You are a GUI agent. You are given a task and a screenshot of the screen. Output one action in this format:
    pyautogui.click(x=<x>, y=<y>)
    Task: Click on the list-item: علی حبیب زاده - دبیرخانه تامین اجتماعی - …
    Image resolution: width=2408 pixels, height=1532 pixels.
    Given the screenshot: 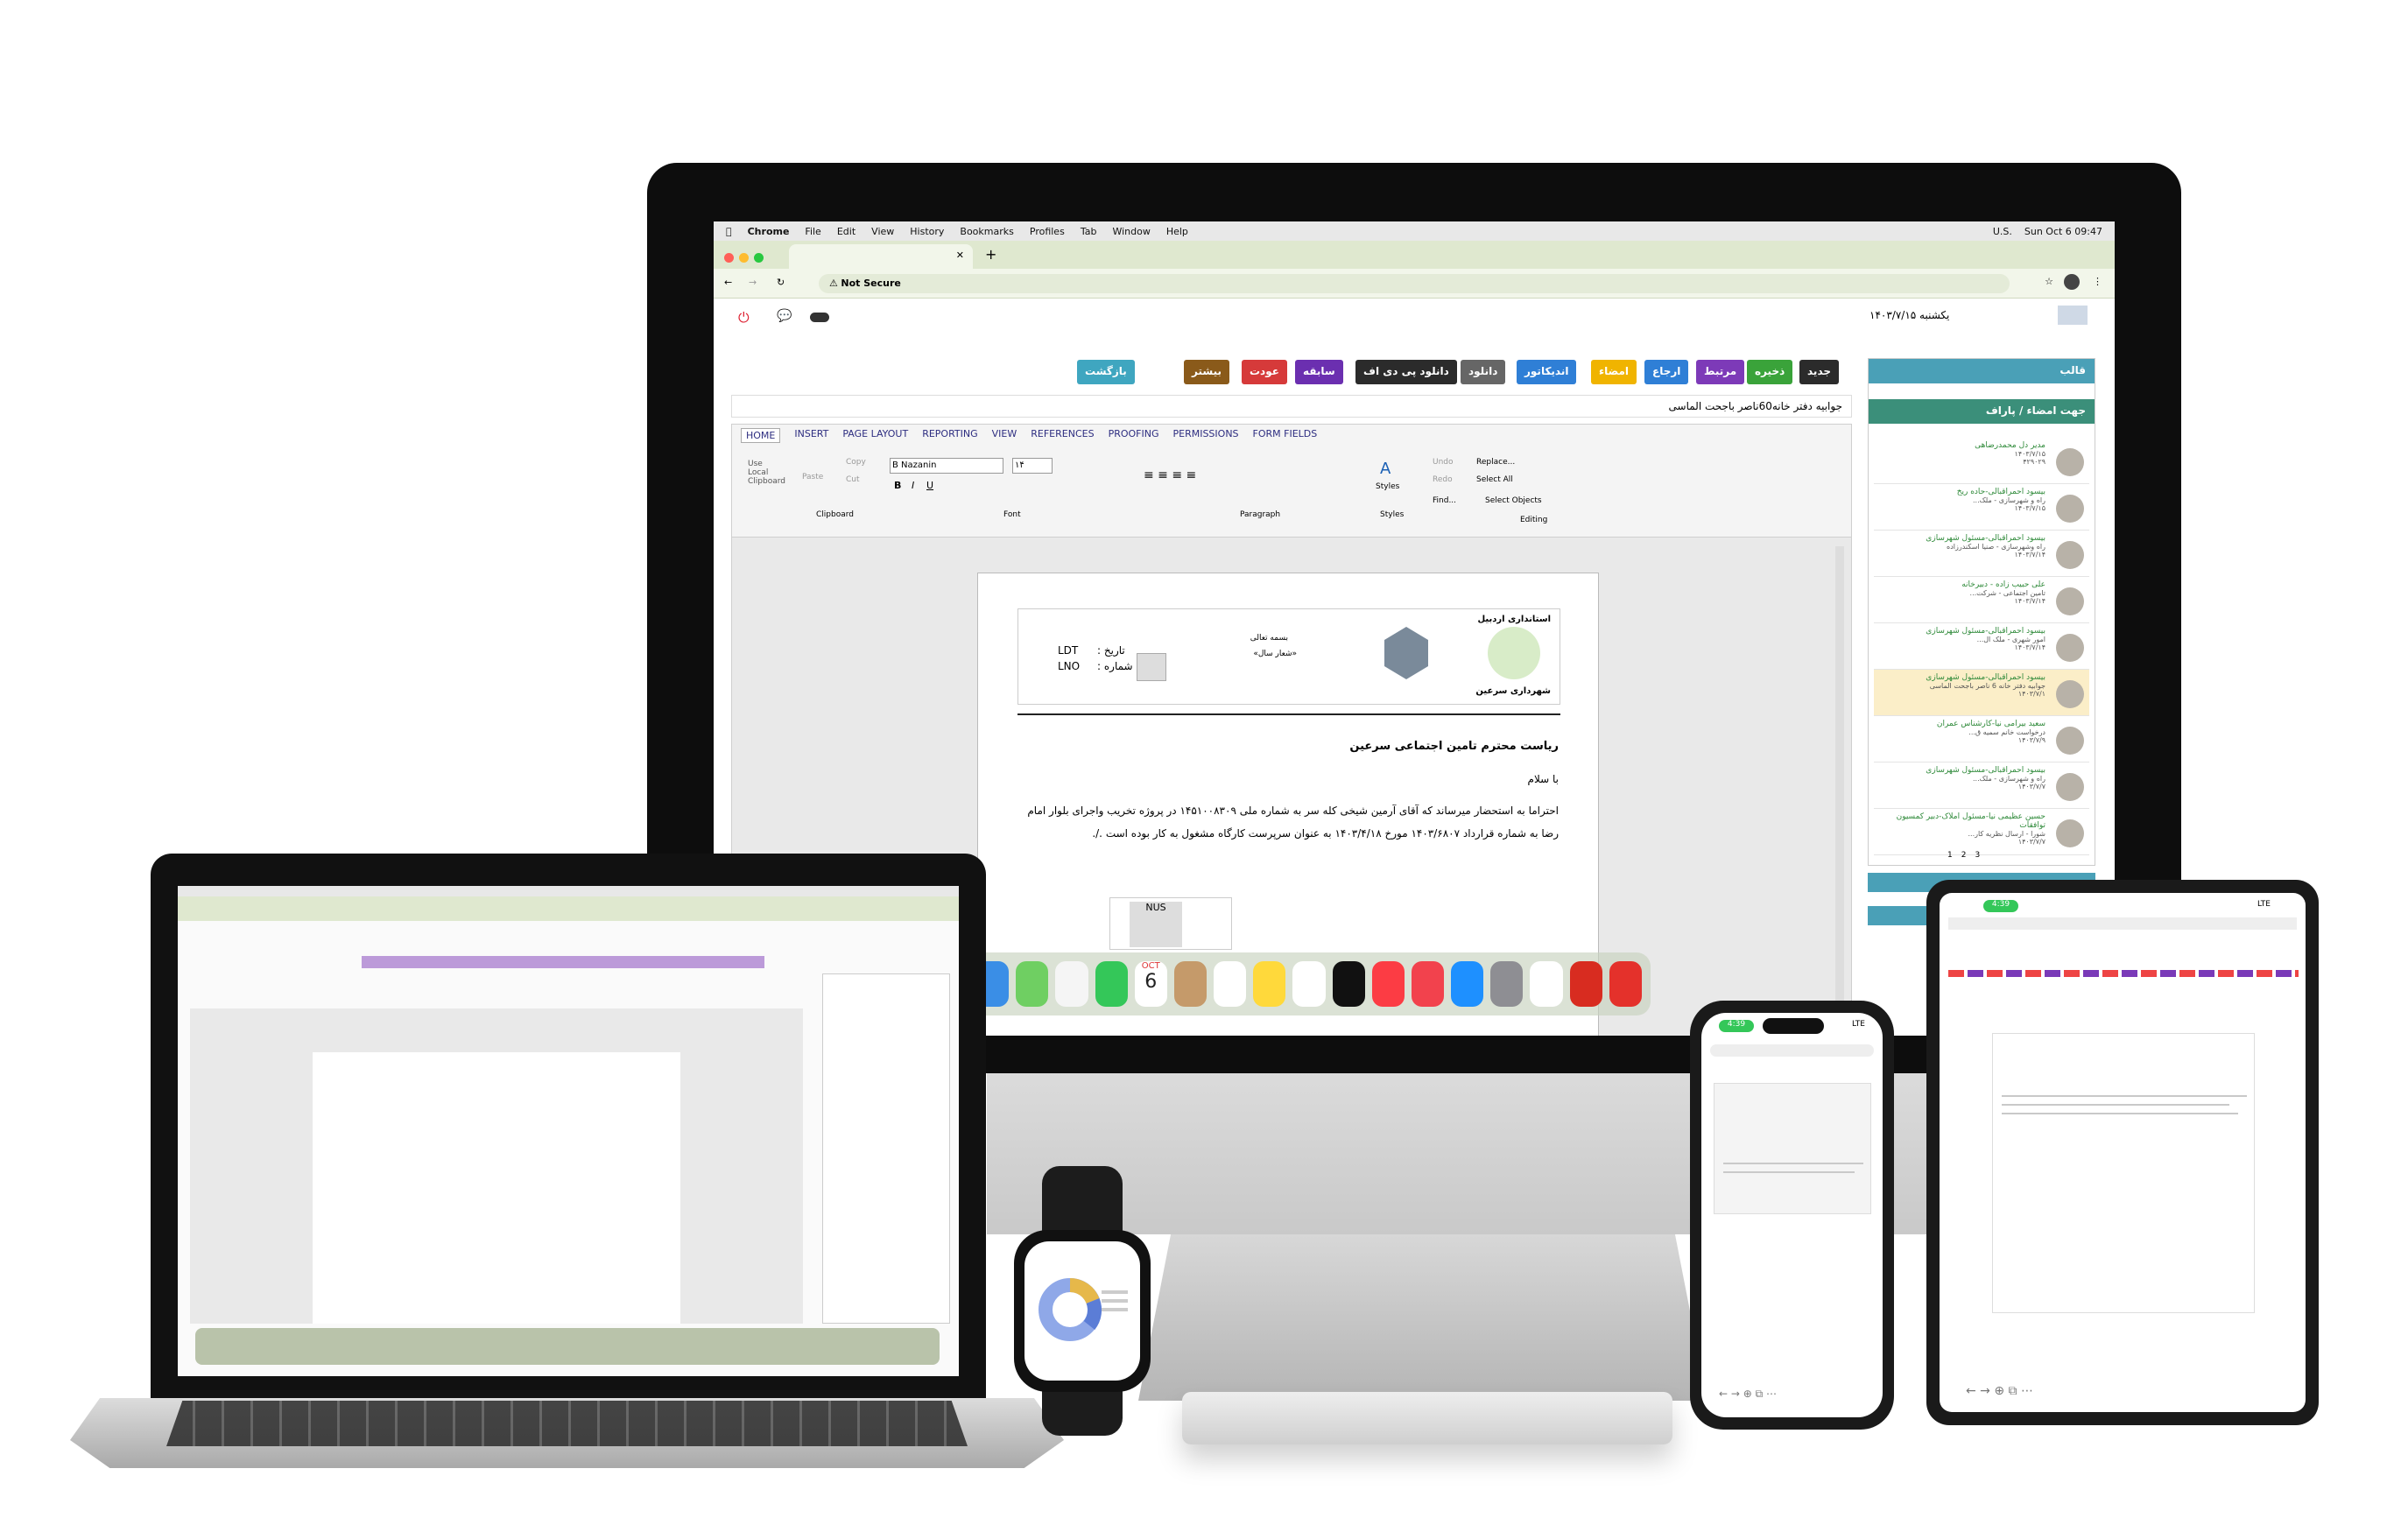 What is the action you would take?
    pyautogui.click(x=1981, y=600)
    